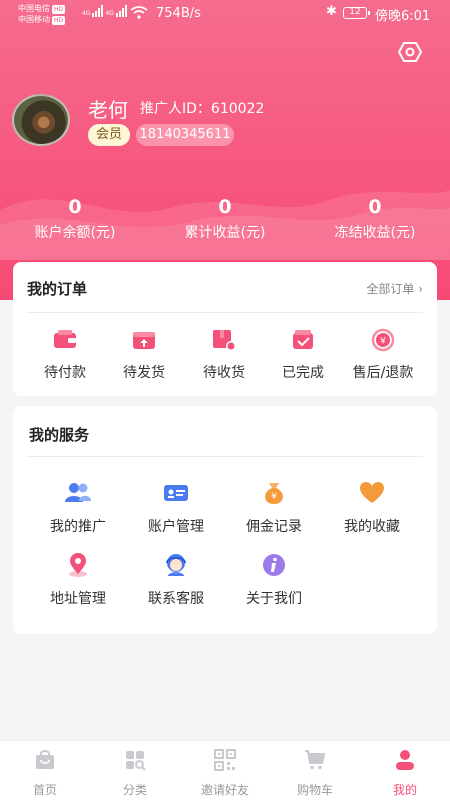 This screenshot has height=800, width=450. I want to click on hd-badge-1: HD, so click(59, 9).